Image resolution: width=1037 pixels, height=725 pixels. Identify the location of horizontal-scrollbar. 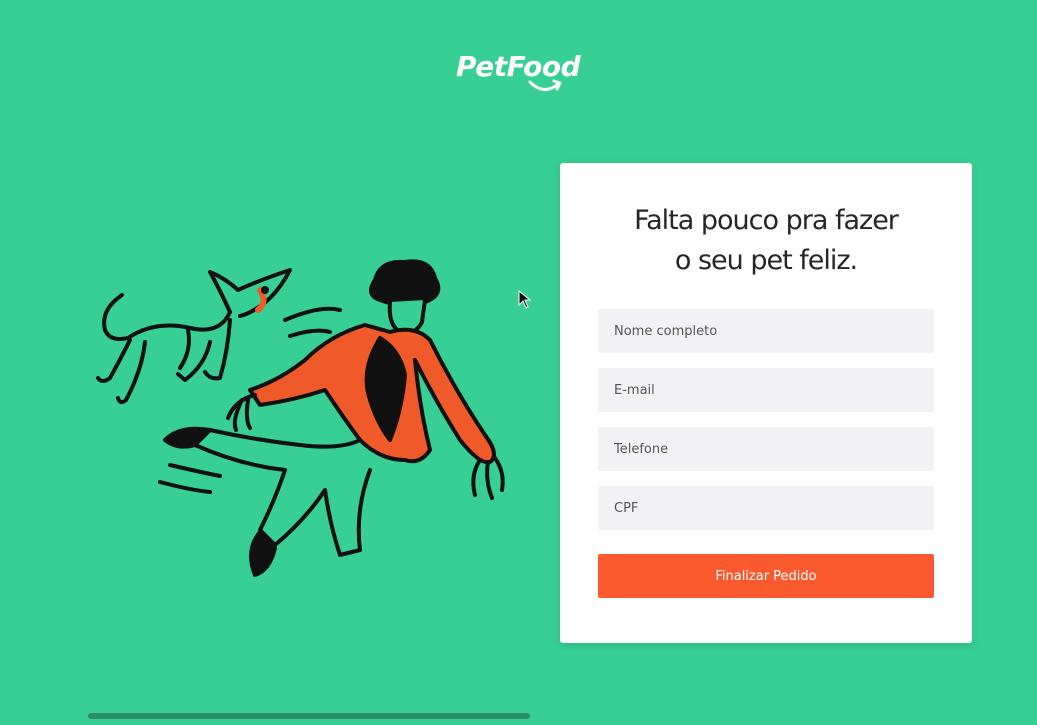
(309, 716).